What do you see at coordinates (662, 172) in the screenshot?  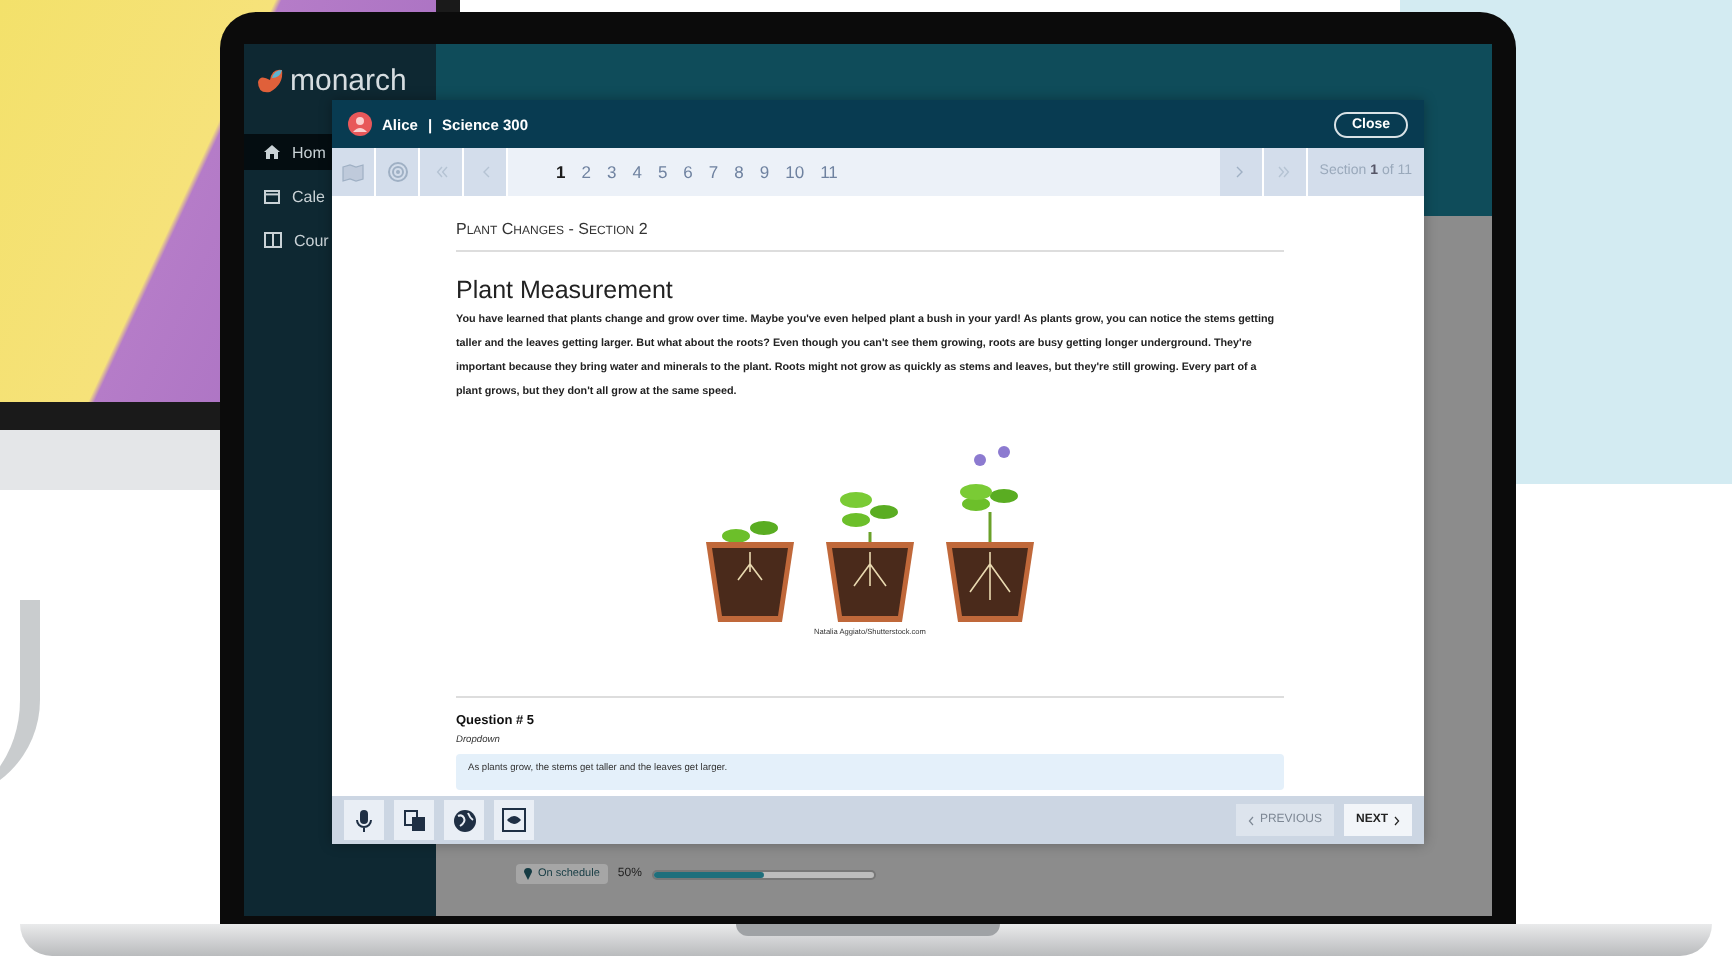 I see `page-number: 5` at bounding box center [662, 172].